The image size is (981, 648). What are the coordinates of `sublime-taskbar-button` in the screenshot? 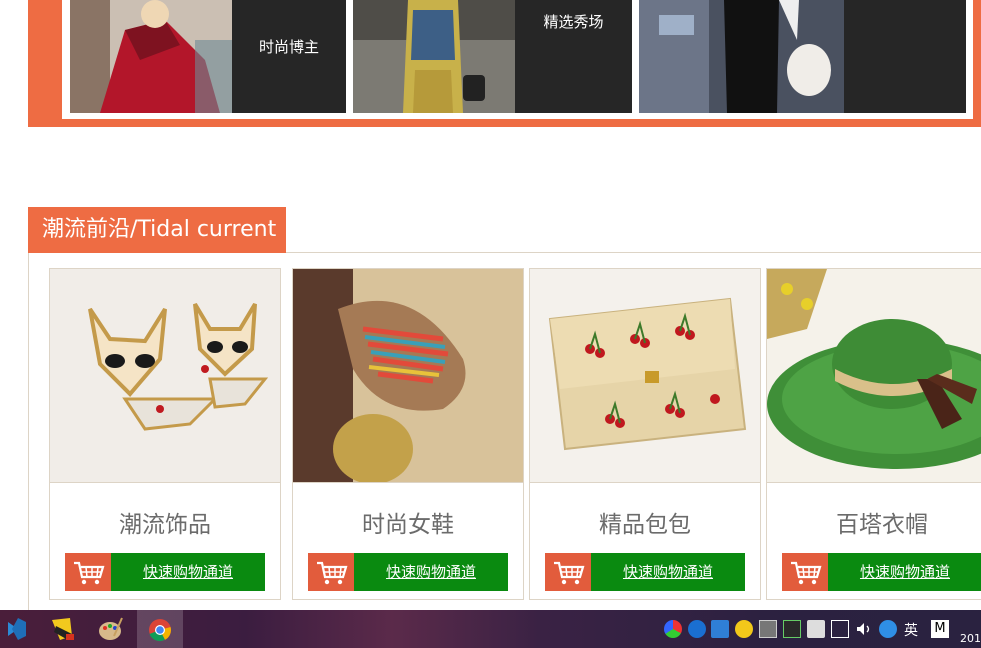 It's located at (63, 629).